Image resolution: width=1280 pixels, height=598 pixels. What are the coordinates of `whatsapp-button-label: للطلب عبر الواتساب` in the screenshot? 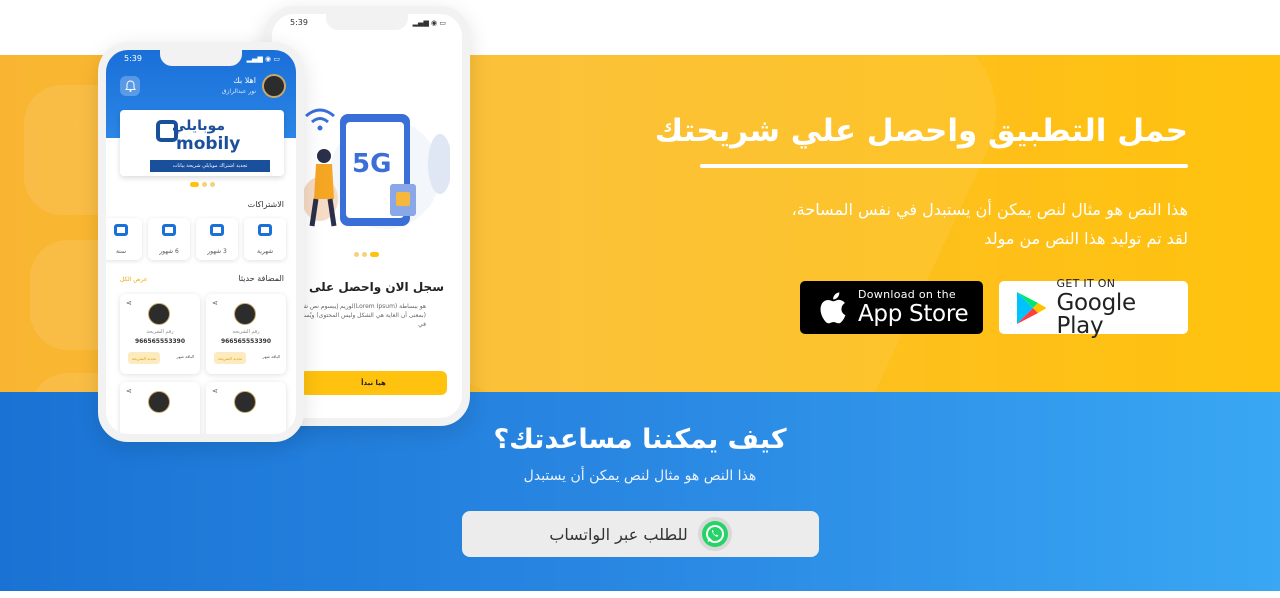 It's located at (618, 534).